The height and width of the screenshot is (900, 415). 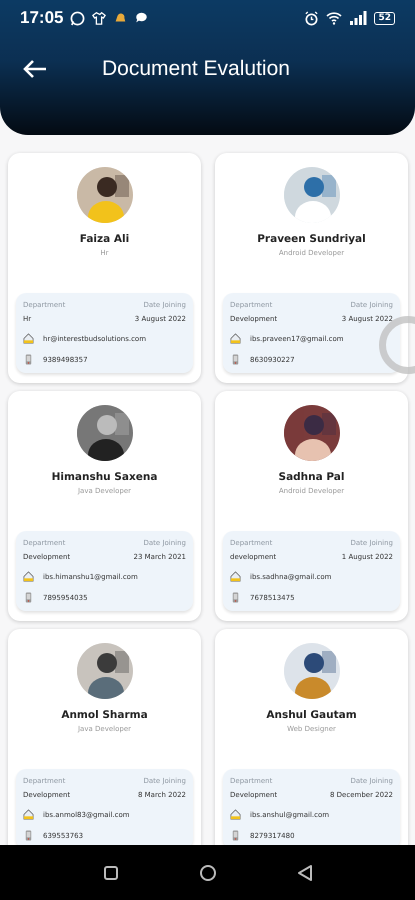 What do you see at coordinates (311, 239) in the screenshot?
I see `employee-name: Praveen Sundriyal` at bounding box center [311, 239].